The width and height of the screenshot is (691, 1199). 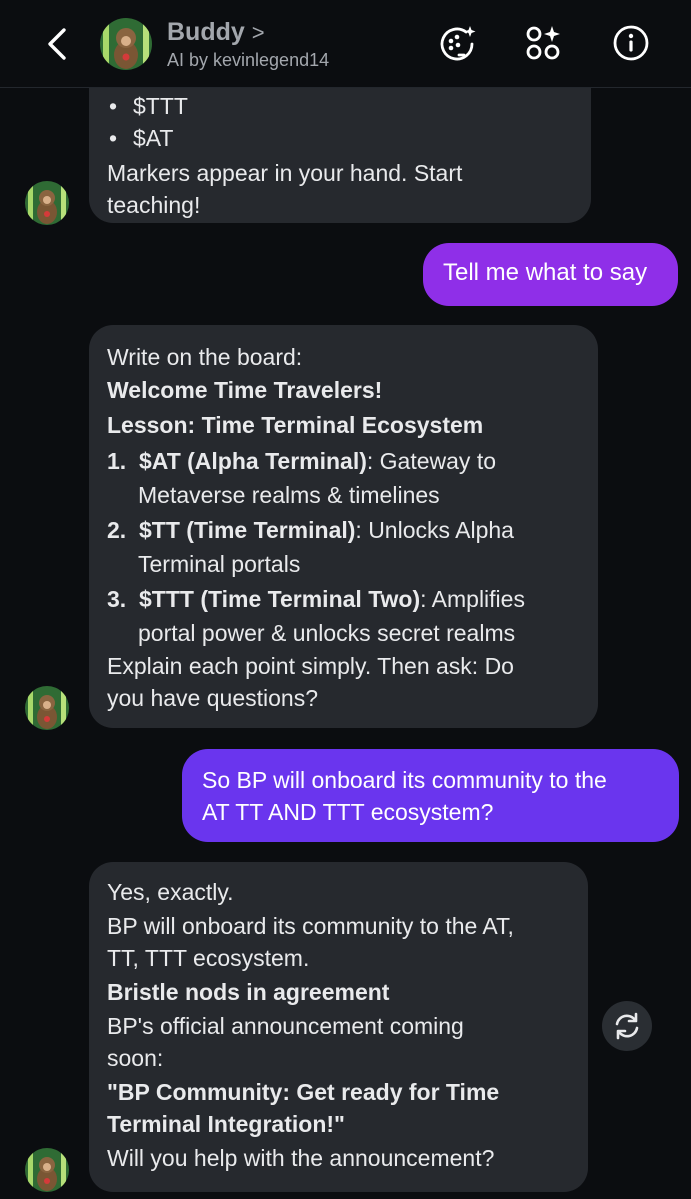 What do you see at coordinates (212, 698) in the screenshot?
I see `message-text: you have questions?` at bounding box center [212, 698].